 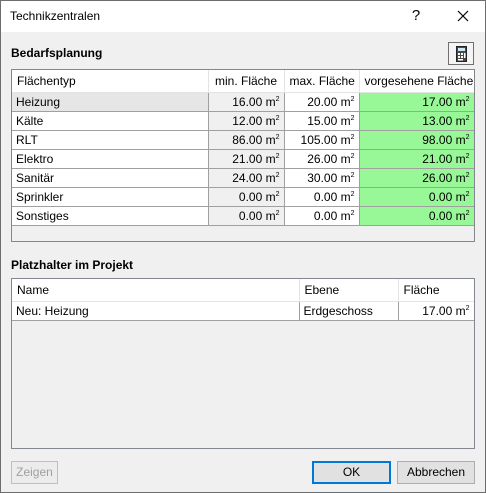 I want to click on flaeche-cell: 17.00 m2, so click(x=436, y=311).